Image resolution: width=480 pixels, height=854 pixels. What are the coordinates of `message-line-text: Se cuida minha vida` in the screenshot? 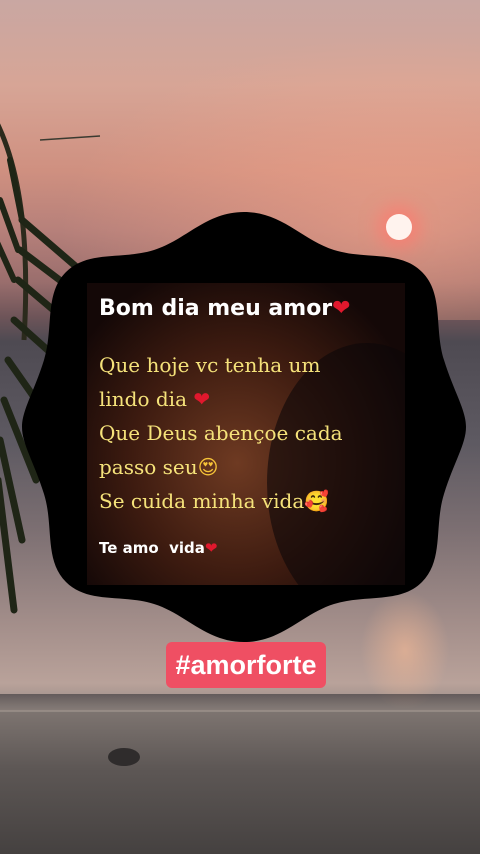 It's located at (202, 501).